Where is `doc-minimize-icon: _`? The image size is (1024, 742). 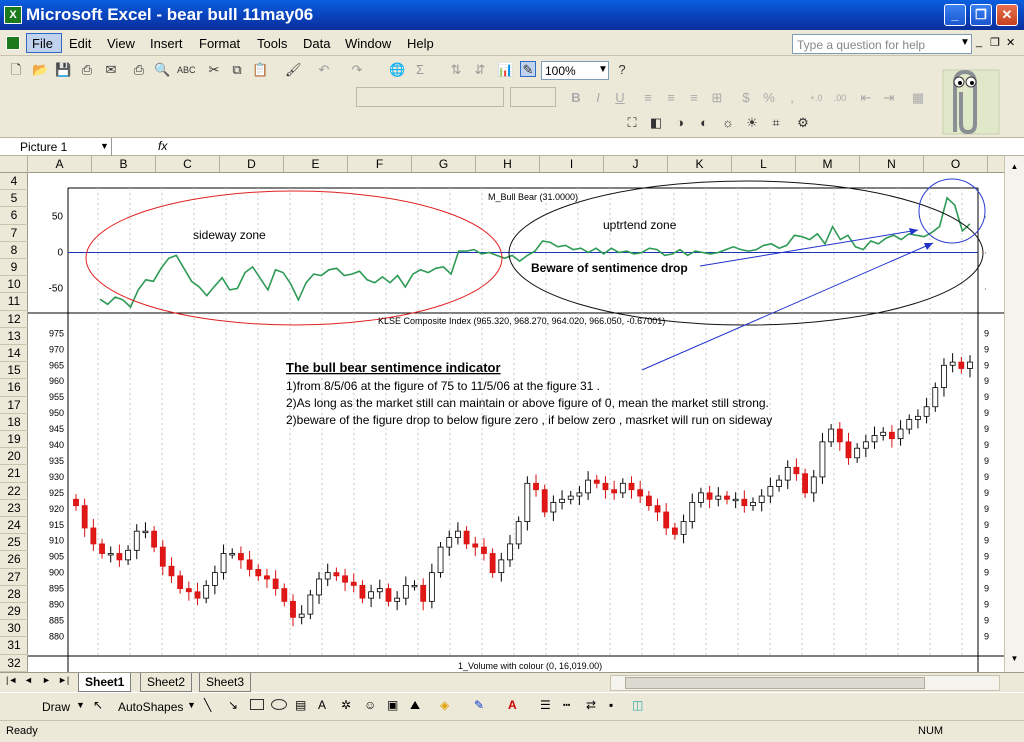 doc-minimize-icon: _ is located at coordinates (979, 42).